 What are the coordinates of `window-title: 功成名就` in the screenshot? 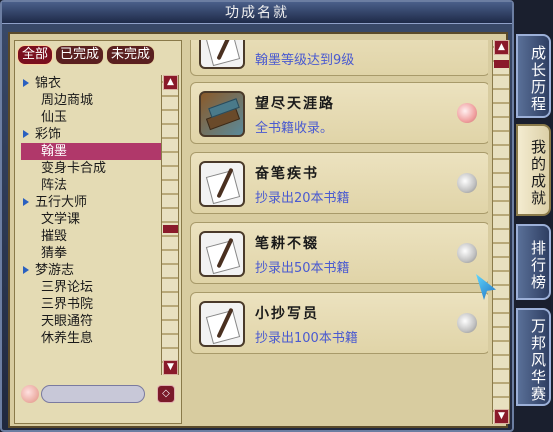 It's located at (257, 13).